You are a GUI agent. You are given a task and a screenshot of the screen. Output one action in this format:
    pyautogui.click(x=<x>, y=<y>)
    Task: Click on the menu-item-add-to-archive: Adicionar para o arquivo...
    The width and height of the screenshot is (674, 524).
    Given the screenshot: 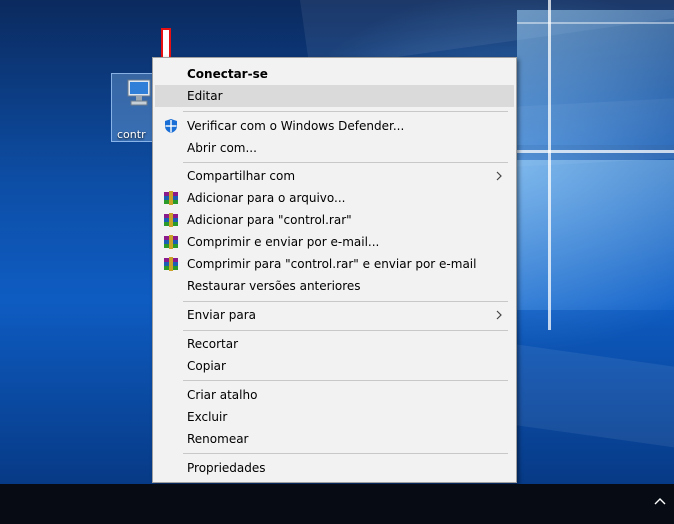 What is the action you would take?
    pyautogui.click(x=334, y=198)
    